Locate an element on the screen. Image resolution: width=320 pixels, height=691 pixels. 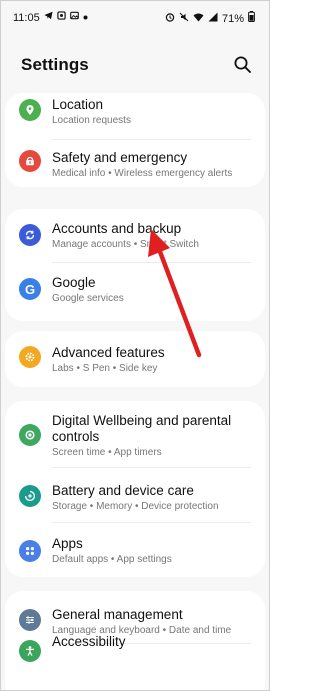
status-bar: 11:05 71% is located at coordinates (135, 18).